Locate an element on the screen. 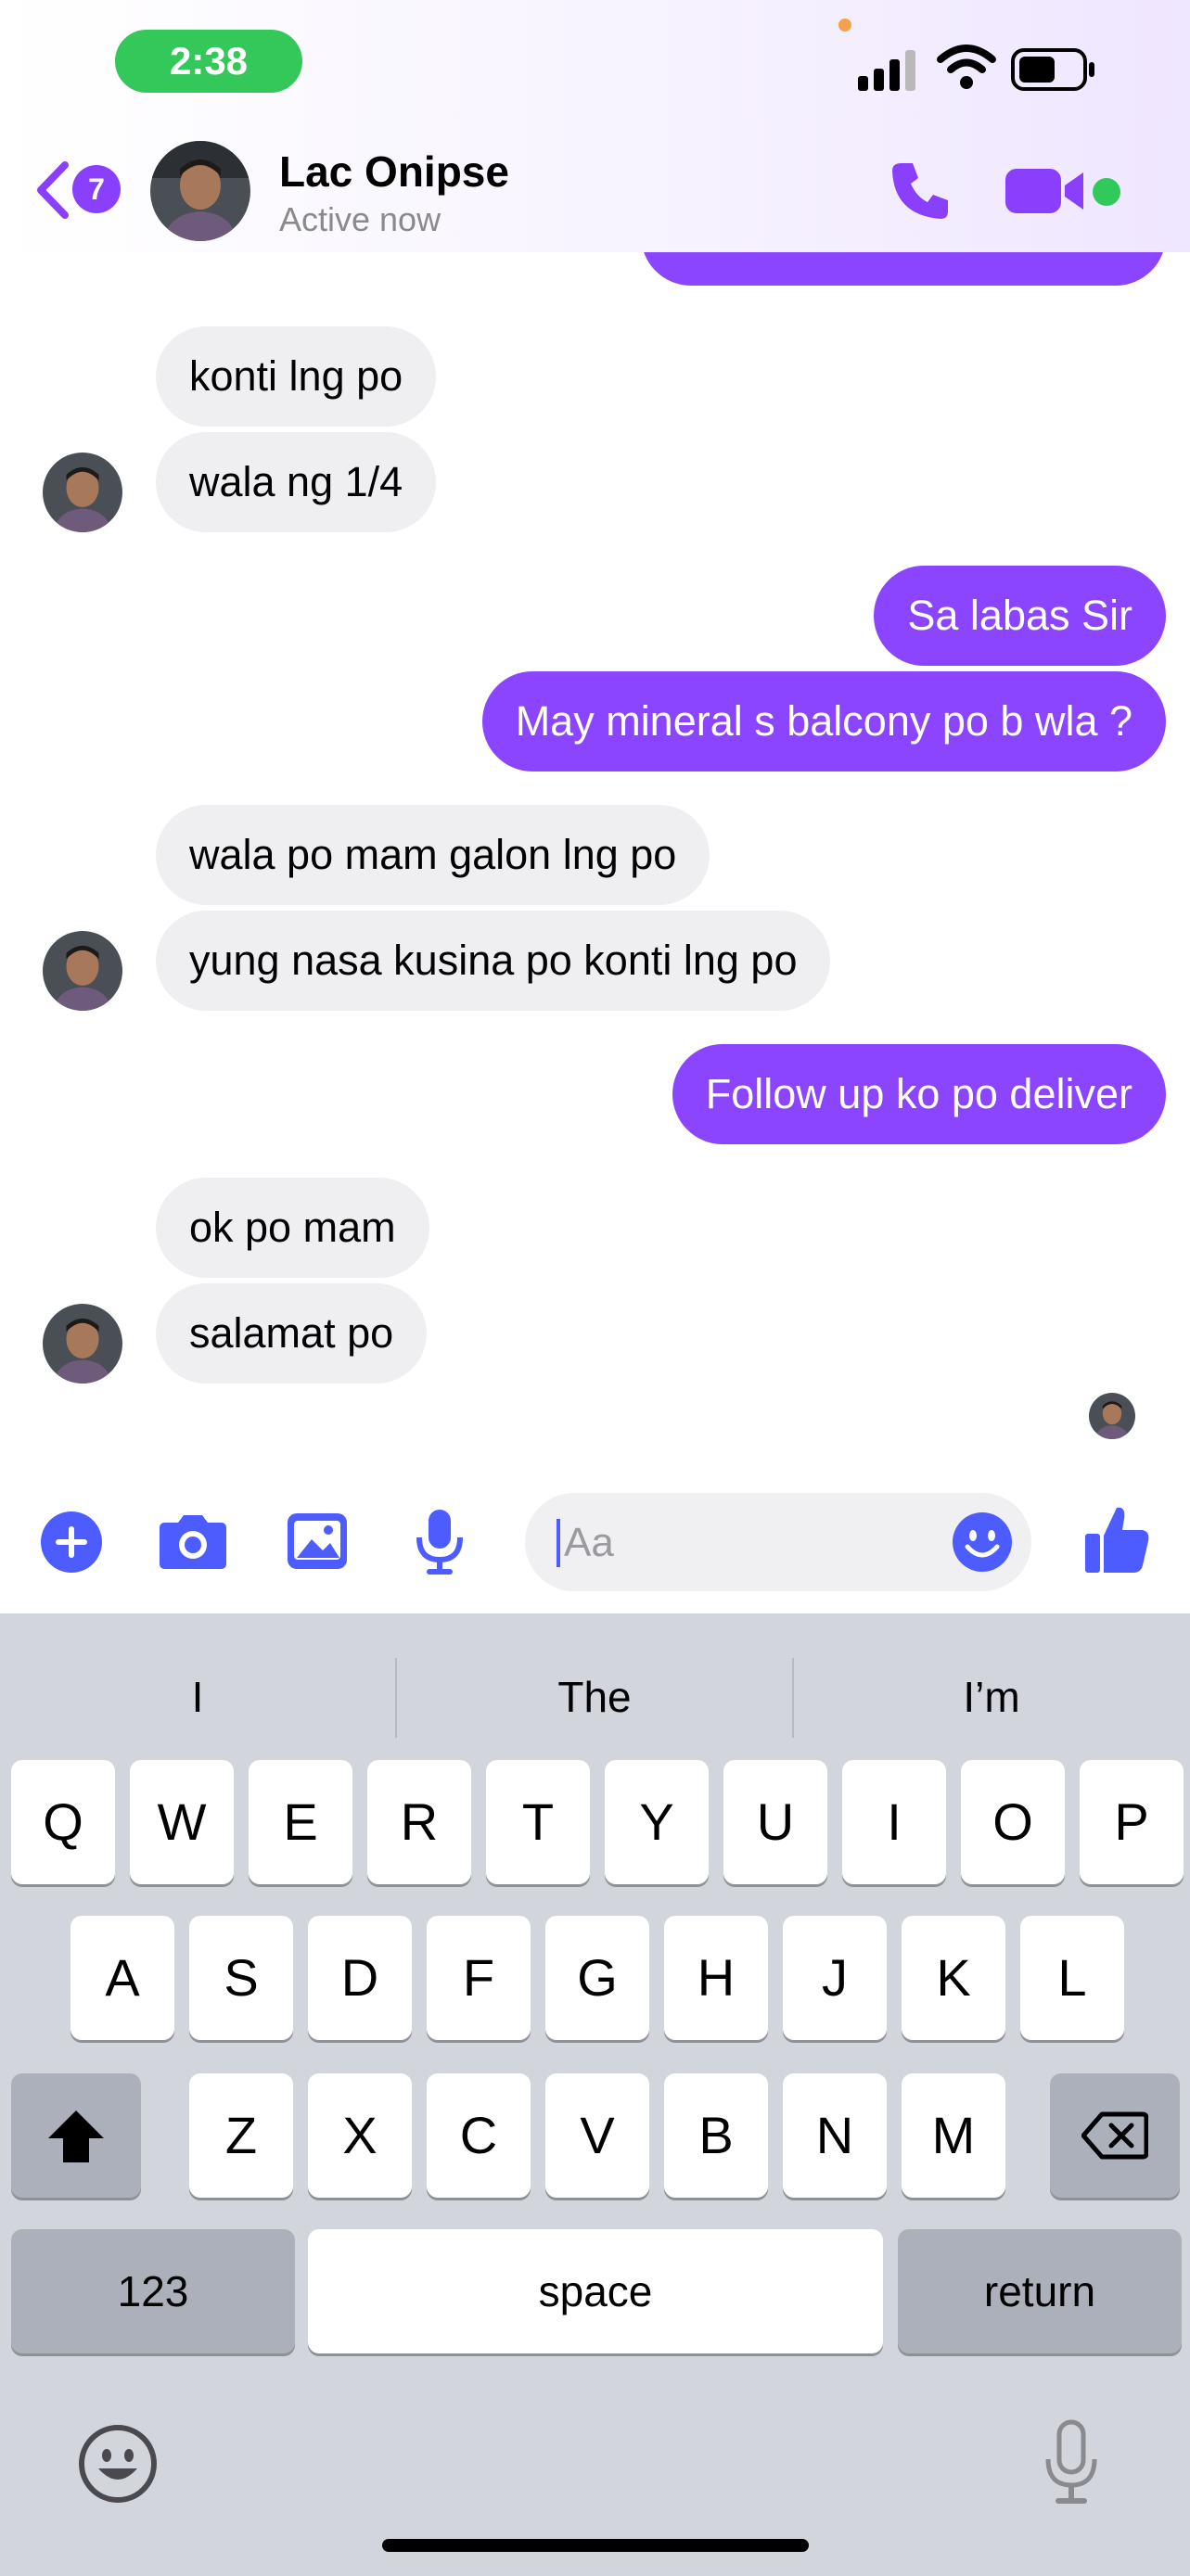  emoji-icon is located at coordinates (982, 1542).